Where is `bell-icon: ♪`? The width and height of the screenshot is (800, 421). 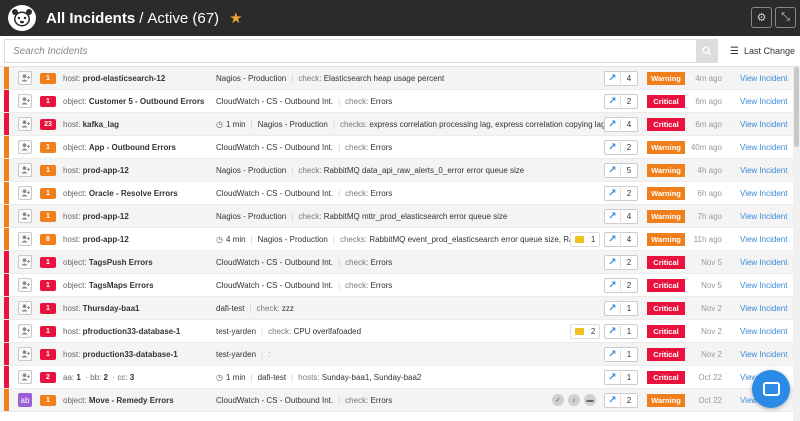 bell-icon: ♪ is located at coordinates (574, 400).